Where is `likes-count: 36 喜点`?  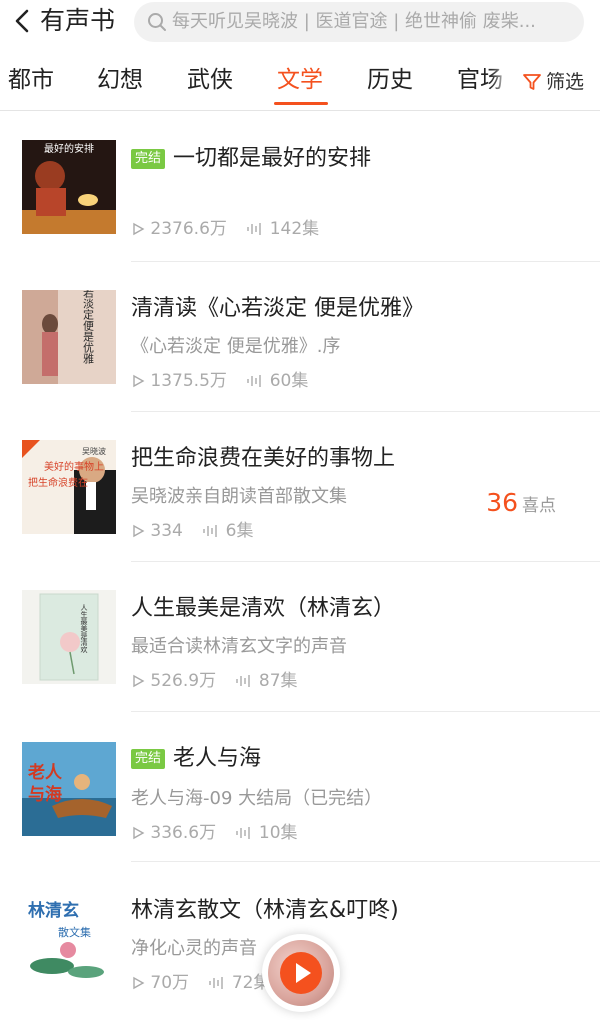 likes-count: 36 喜点 is located at coordinates (521, 502).